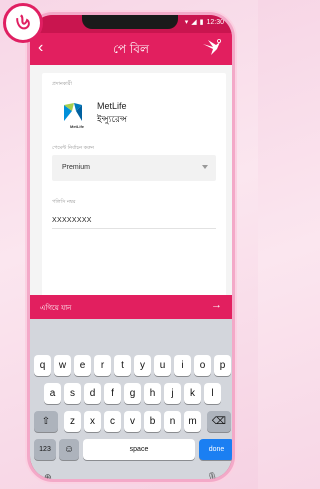 The width and height of the screenshot is (320, 489). Describe the element at coordinates (82, 365) in the screenshot. I see `key-e: e` at that location.